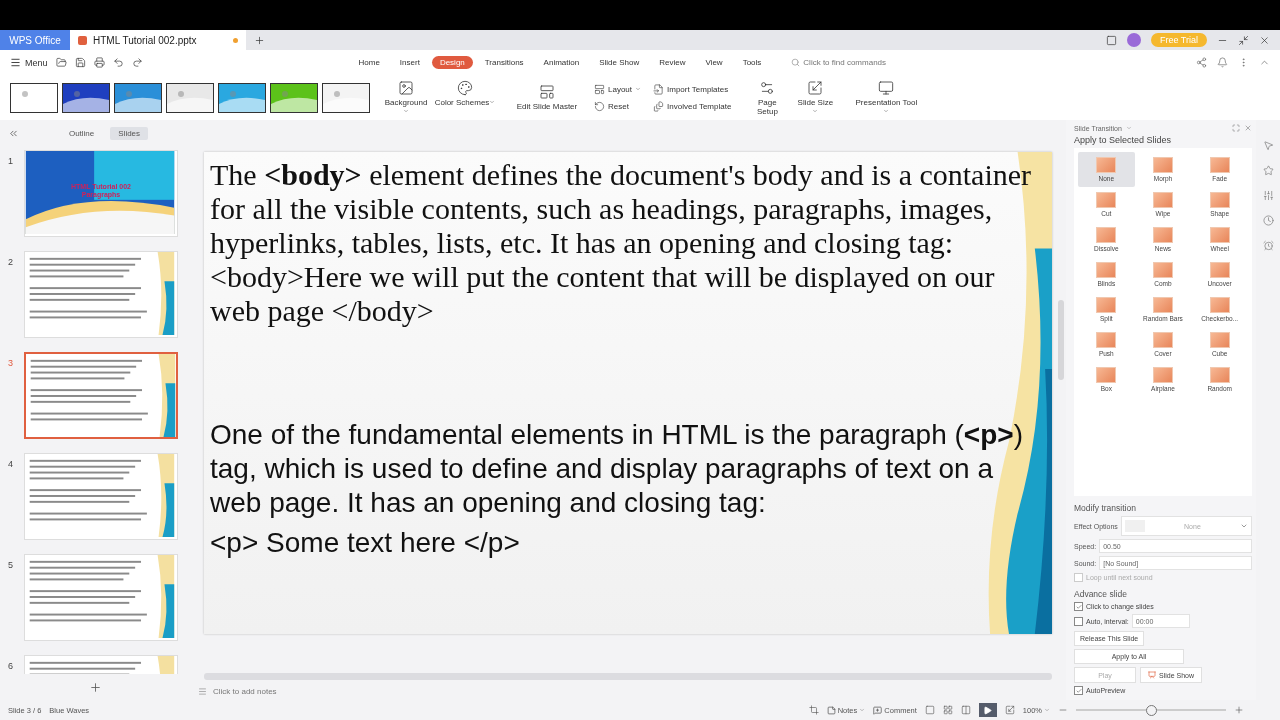  What do you see at coordinates (409, 62) in the screenshot?
I see `ribbon-tab: Insert` at bounding box center [409, 62].